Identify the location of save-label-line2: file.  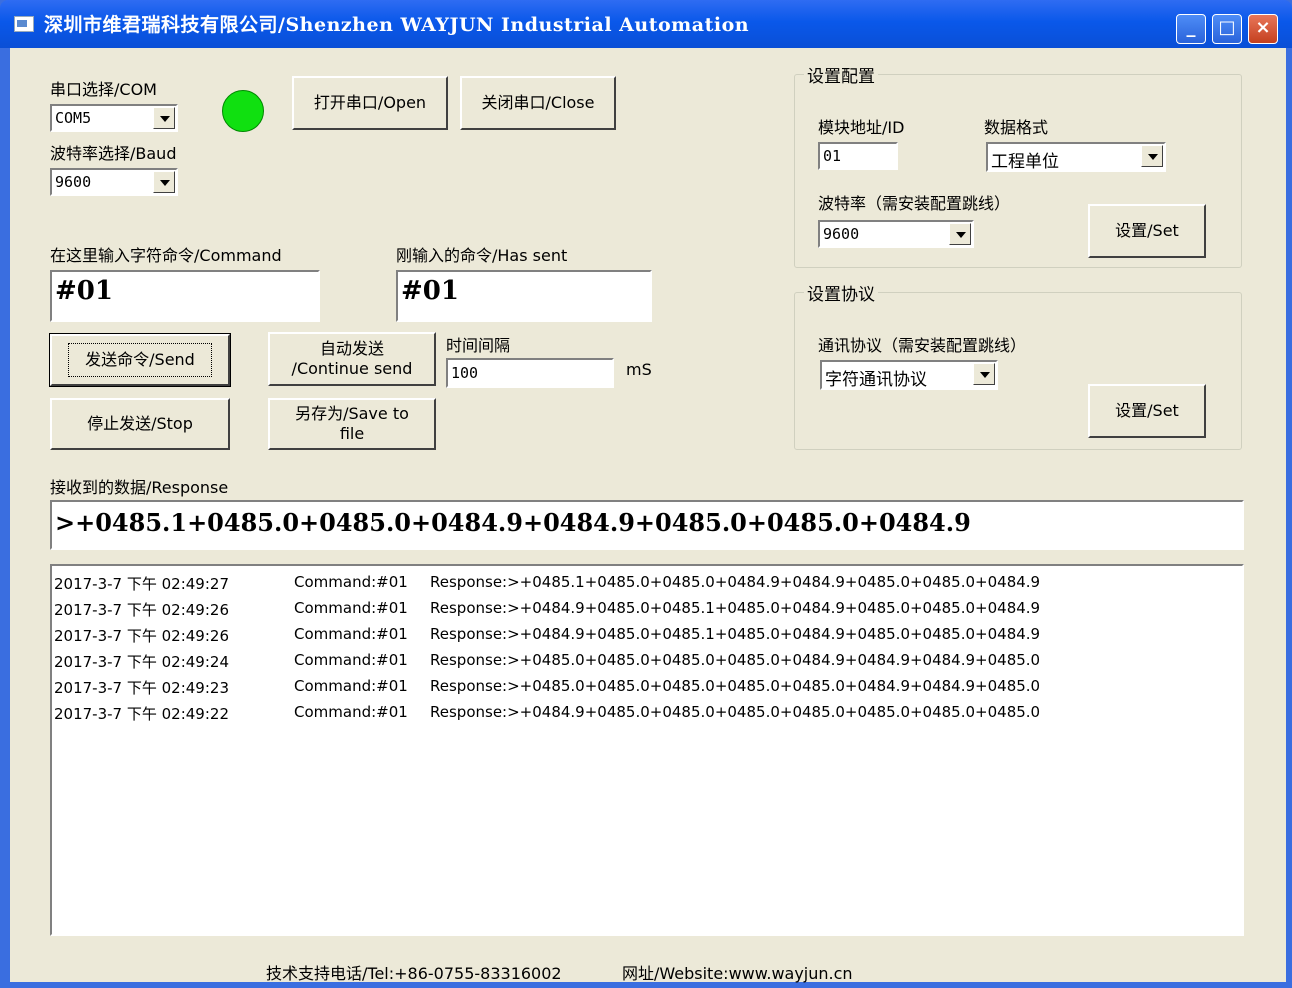
(352, 433).